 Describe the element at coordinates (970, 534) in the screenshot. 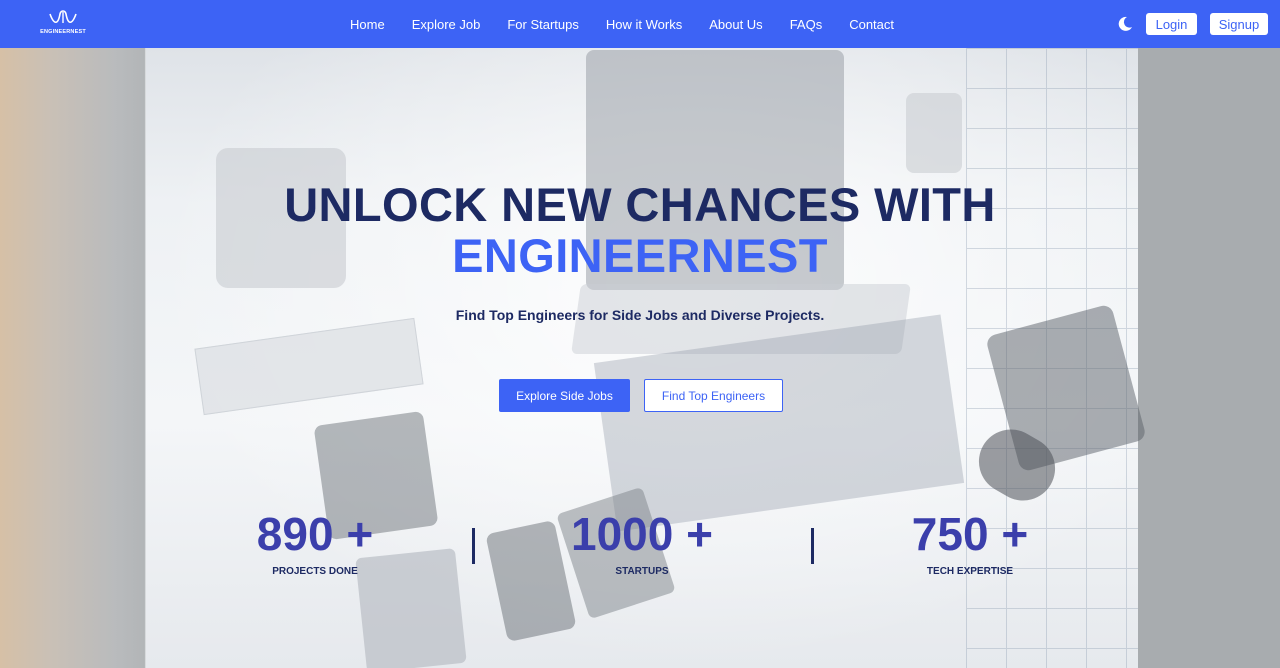

I see `stat-value: 750 +` at that location.